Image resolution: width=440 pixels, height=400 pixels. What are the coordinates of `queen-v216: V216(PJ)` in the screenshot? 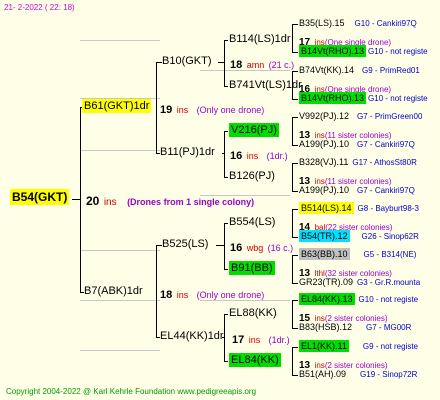 It's located at (254, 130).